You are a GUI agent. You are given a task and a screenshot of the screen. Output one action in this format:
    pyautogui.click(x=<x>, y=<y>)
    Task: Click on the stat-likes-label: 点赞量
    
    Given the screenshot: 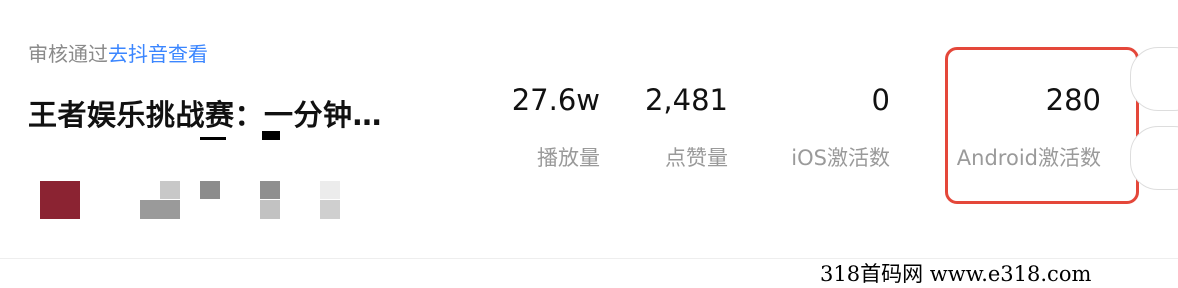 What is the action you would take?
    pyautogui.click(x=696, y=158)
    